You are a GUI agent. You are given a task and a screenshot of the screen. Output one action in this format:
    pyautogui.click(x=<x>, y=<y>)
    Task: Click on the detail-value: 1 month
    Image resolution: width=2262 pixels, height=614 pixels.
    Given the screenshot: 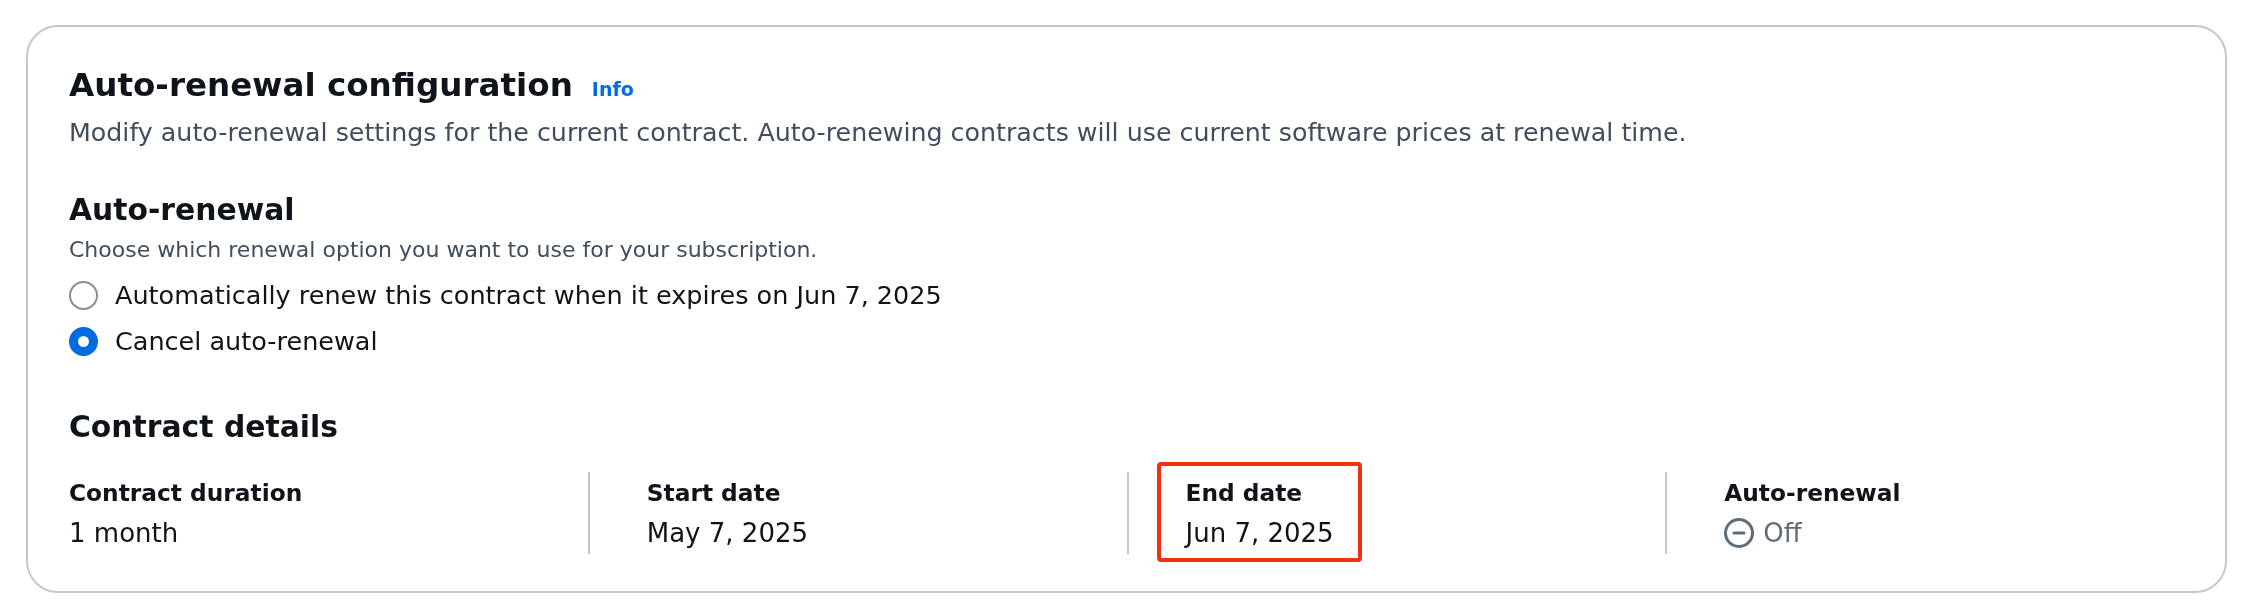 What is the action you would take?
    pyautogui.click(x=124, y=533)
    